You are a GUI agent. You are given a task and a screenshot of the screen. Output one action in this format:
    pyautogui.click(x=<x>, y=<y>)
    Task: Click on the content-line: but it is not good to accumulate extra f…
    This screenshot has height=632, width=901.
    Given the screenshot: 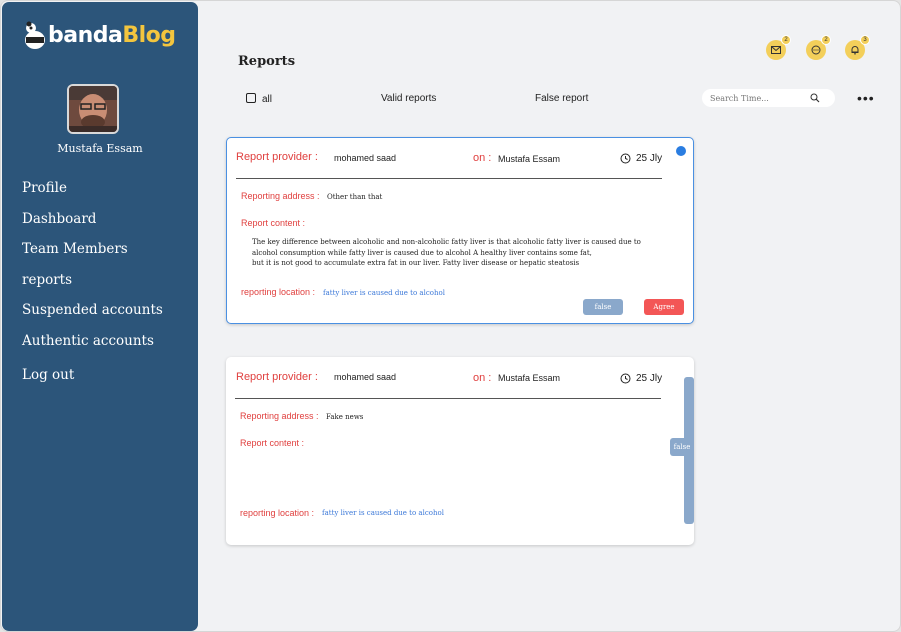 What is the action you would take?
    pyautogui.click(x=416, y=263)
    